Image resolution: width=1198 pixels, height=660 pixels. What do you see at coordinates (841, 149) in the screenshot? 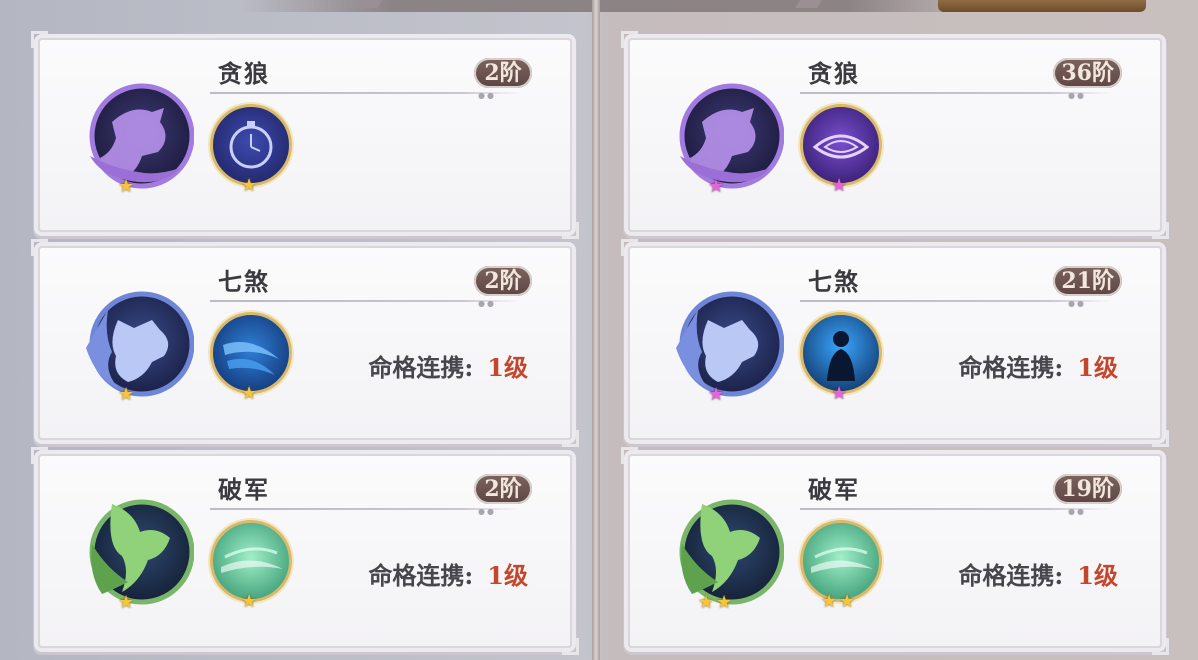
I see `purple-eye-skill-icon: ★` at bounding box center [841, 149].